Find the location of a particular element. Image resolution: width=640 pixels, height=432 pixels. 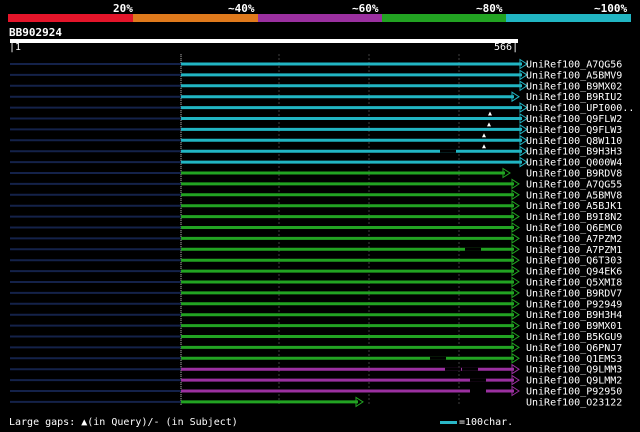

hit-label: UniRef100_Q94EK6 is located at coordinates (574, 272).